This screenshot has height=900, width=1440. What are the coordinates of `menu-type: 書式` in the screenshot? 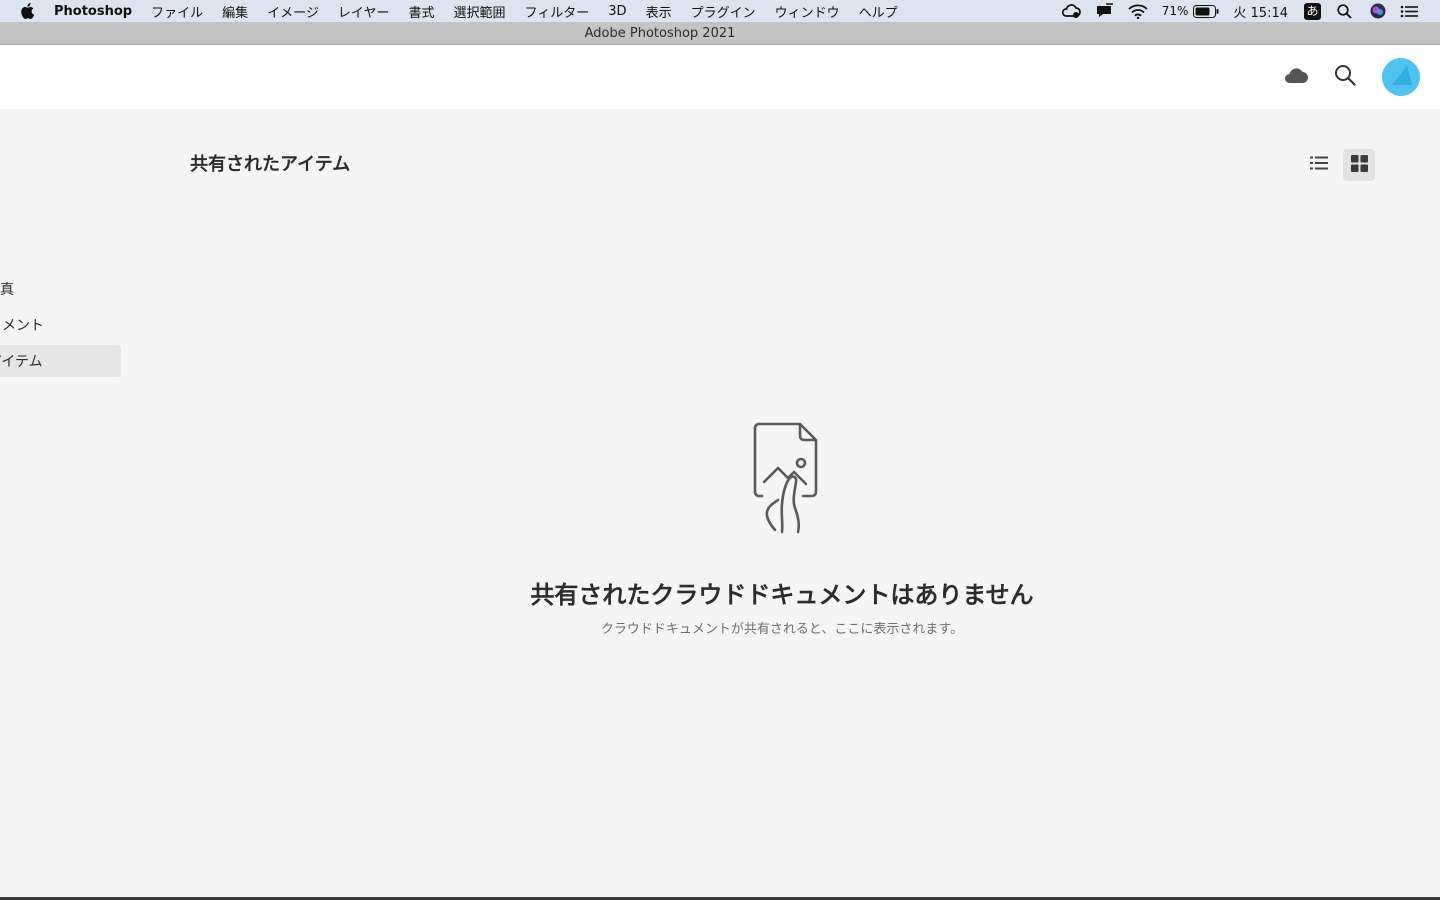 It's located at (422, 11).